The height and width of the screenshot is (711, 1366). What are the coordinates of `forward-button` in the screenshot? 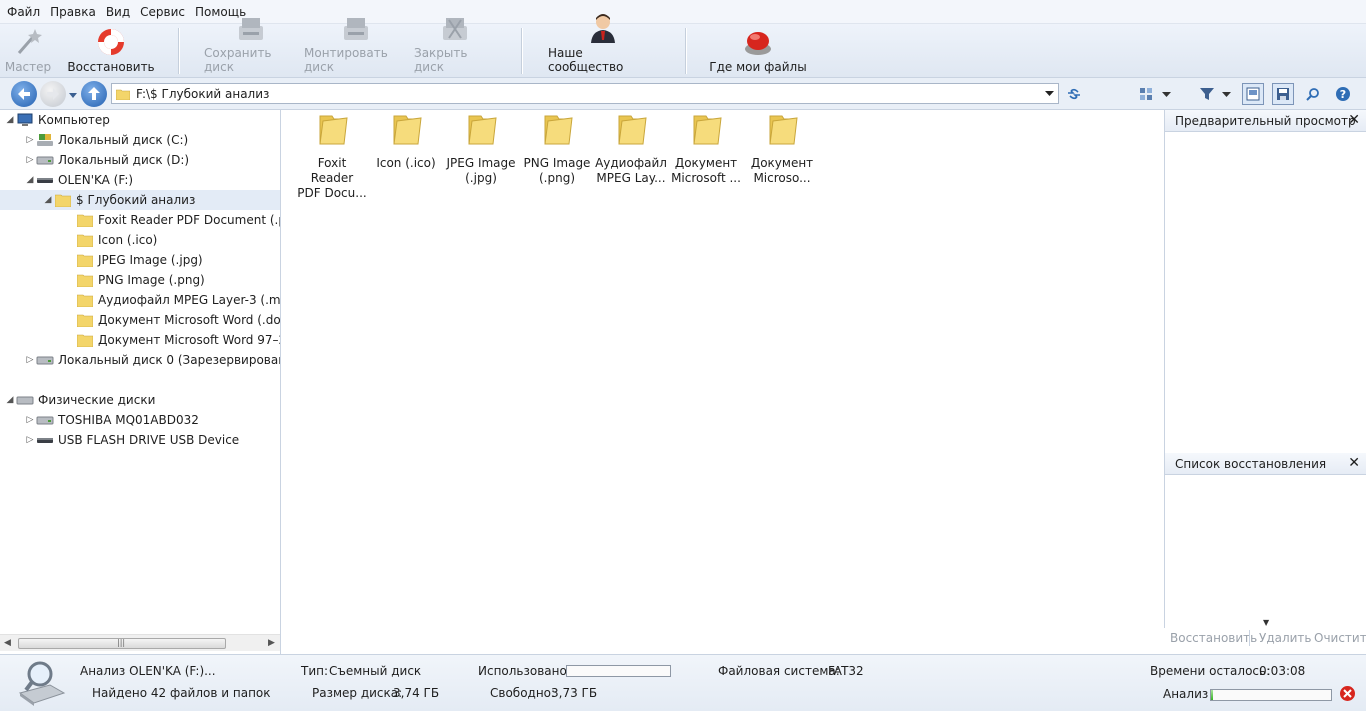 It's located at (53, 94).